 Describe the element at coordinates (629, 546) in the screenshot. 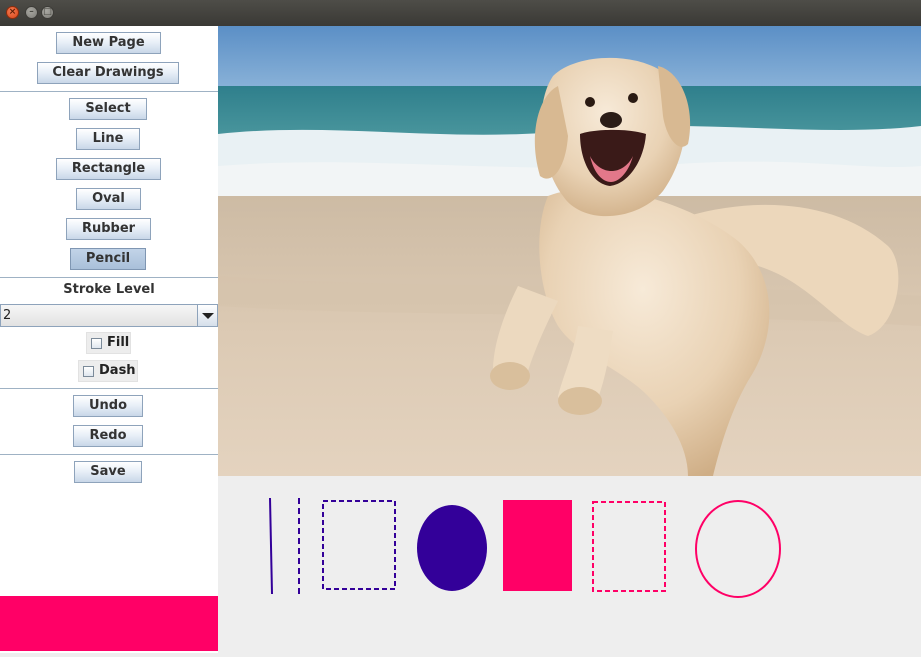

I see `drawn-dashed-rectangle-pink` at that location.